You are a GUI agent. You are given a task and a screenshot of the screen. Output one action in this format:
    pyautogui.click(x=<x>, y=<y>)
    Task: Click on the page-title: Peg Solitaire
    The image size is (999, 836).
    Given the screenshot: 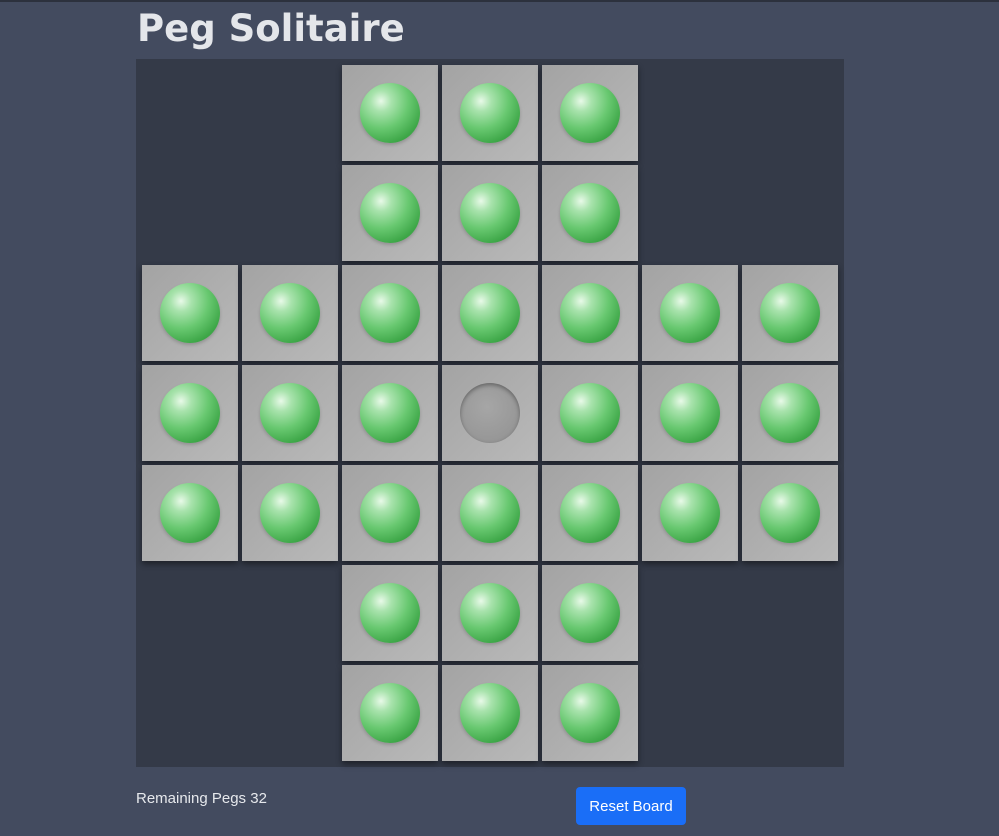 What is the action you would take?
    pyautogui.click(x=271, y=28)
    